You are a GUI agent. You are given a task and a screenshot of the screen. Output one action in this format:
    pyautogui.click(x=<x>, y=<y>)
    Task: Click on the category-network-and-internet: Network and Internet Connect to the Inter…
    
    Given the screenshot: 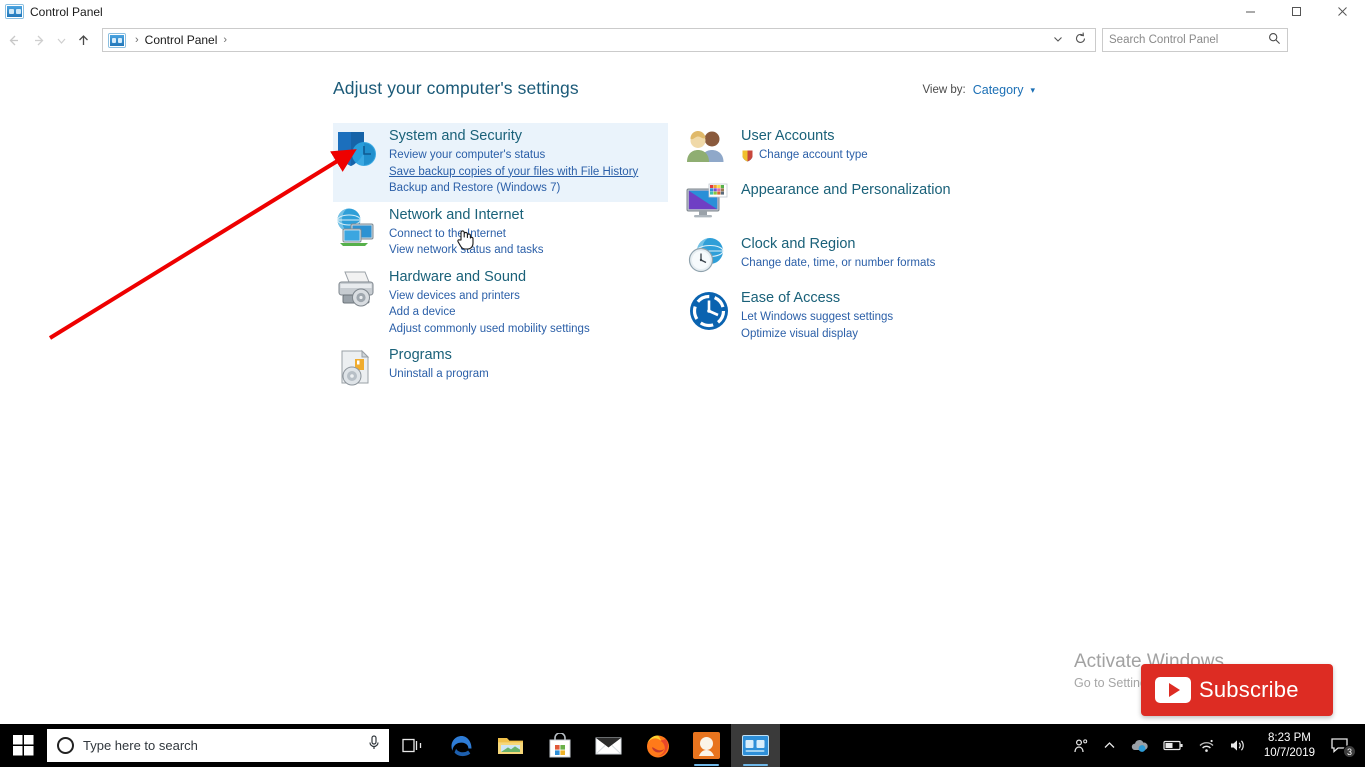 What is the action you would take?
    pyautogui.click(x=500, y=233)
    